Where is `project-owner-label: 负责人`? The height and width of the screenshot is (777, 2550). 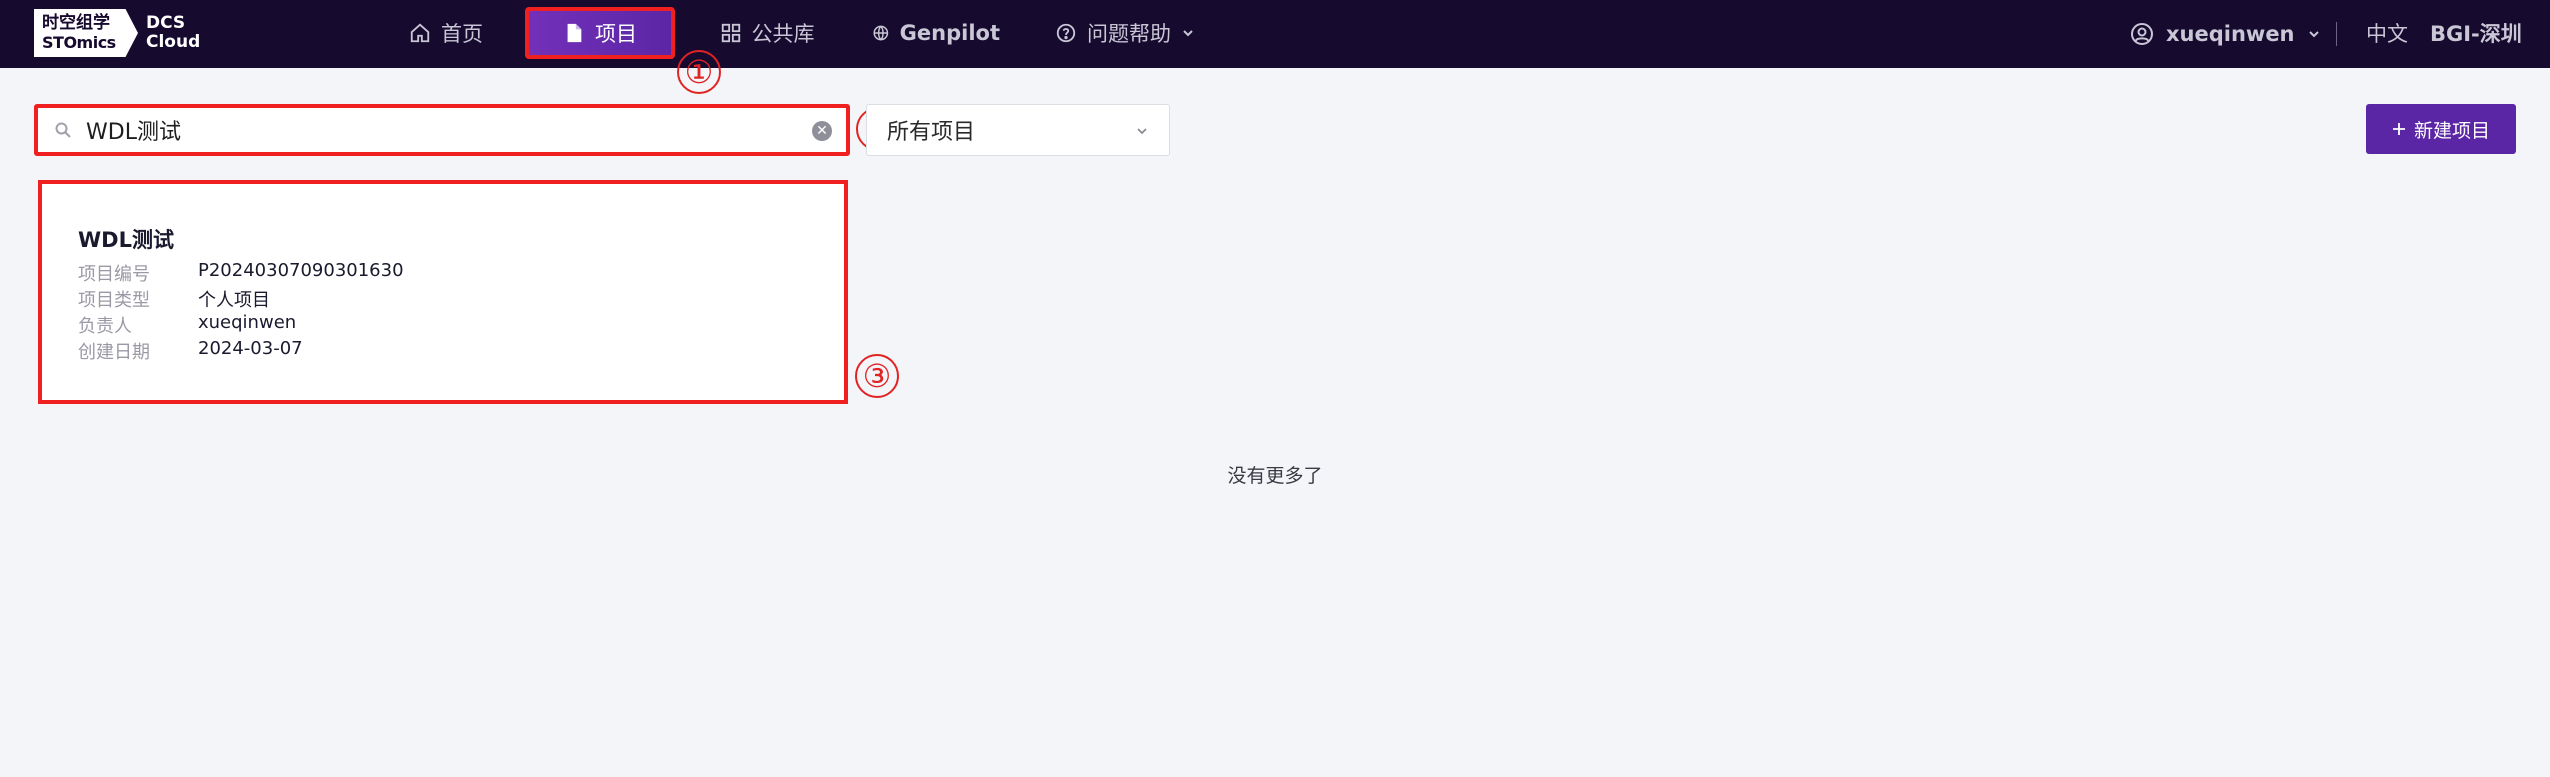 project-owner-label: 负责人 is located at coordinates (105, 326).